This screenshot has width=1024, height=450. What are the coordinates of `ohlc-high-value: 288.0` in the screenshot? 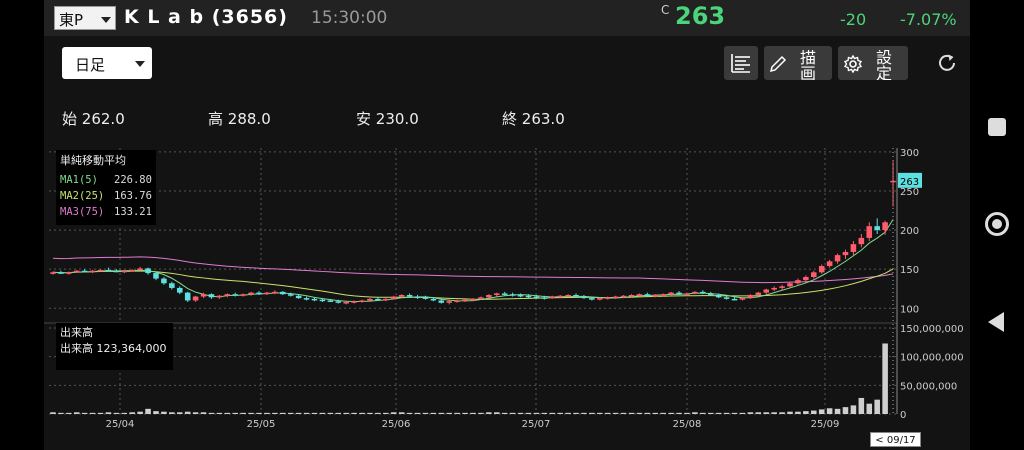 It's located at (249, 119).